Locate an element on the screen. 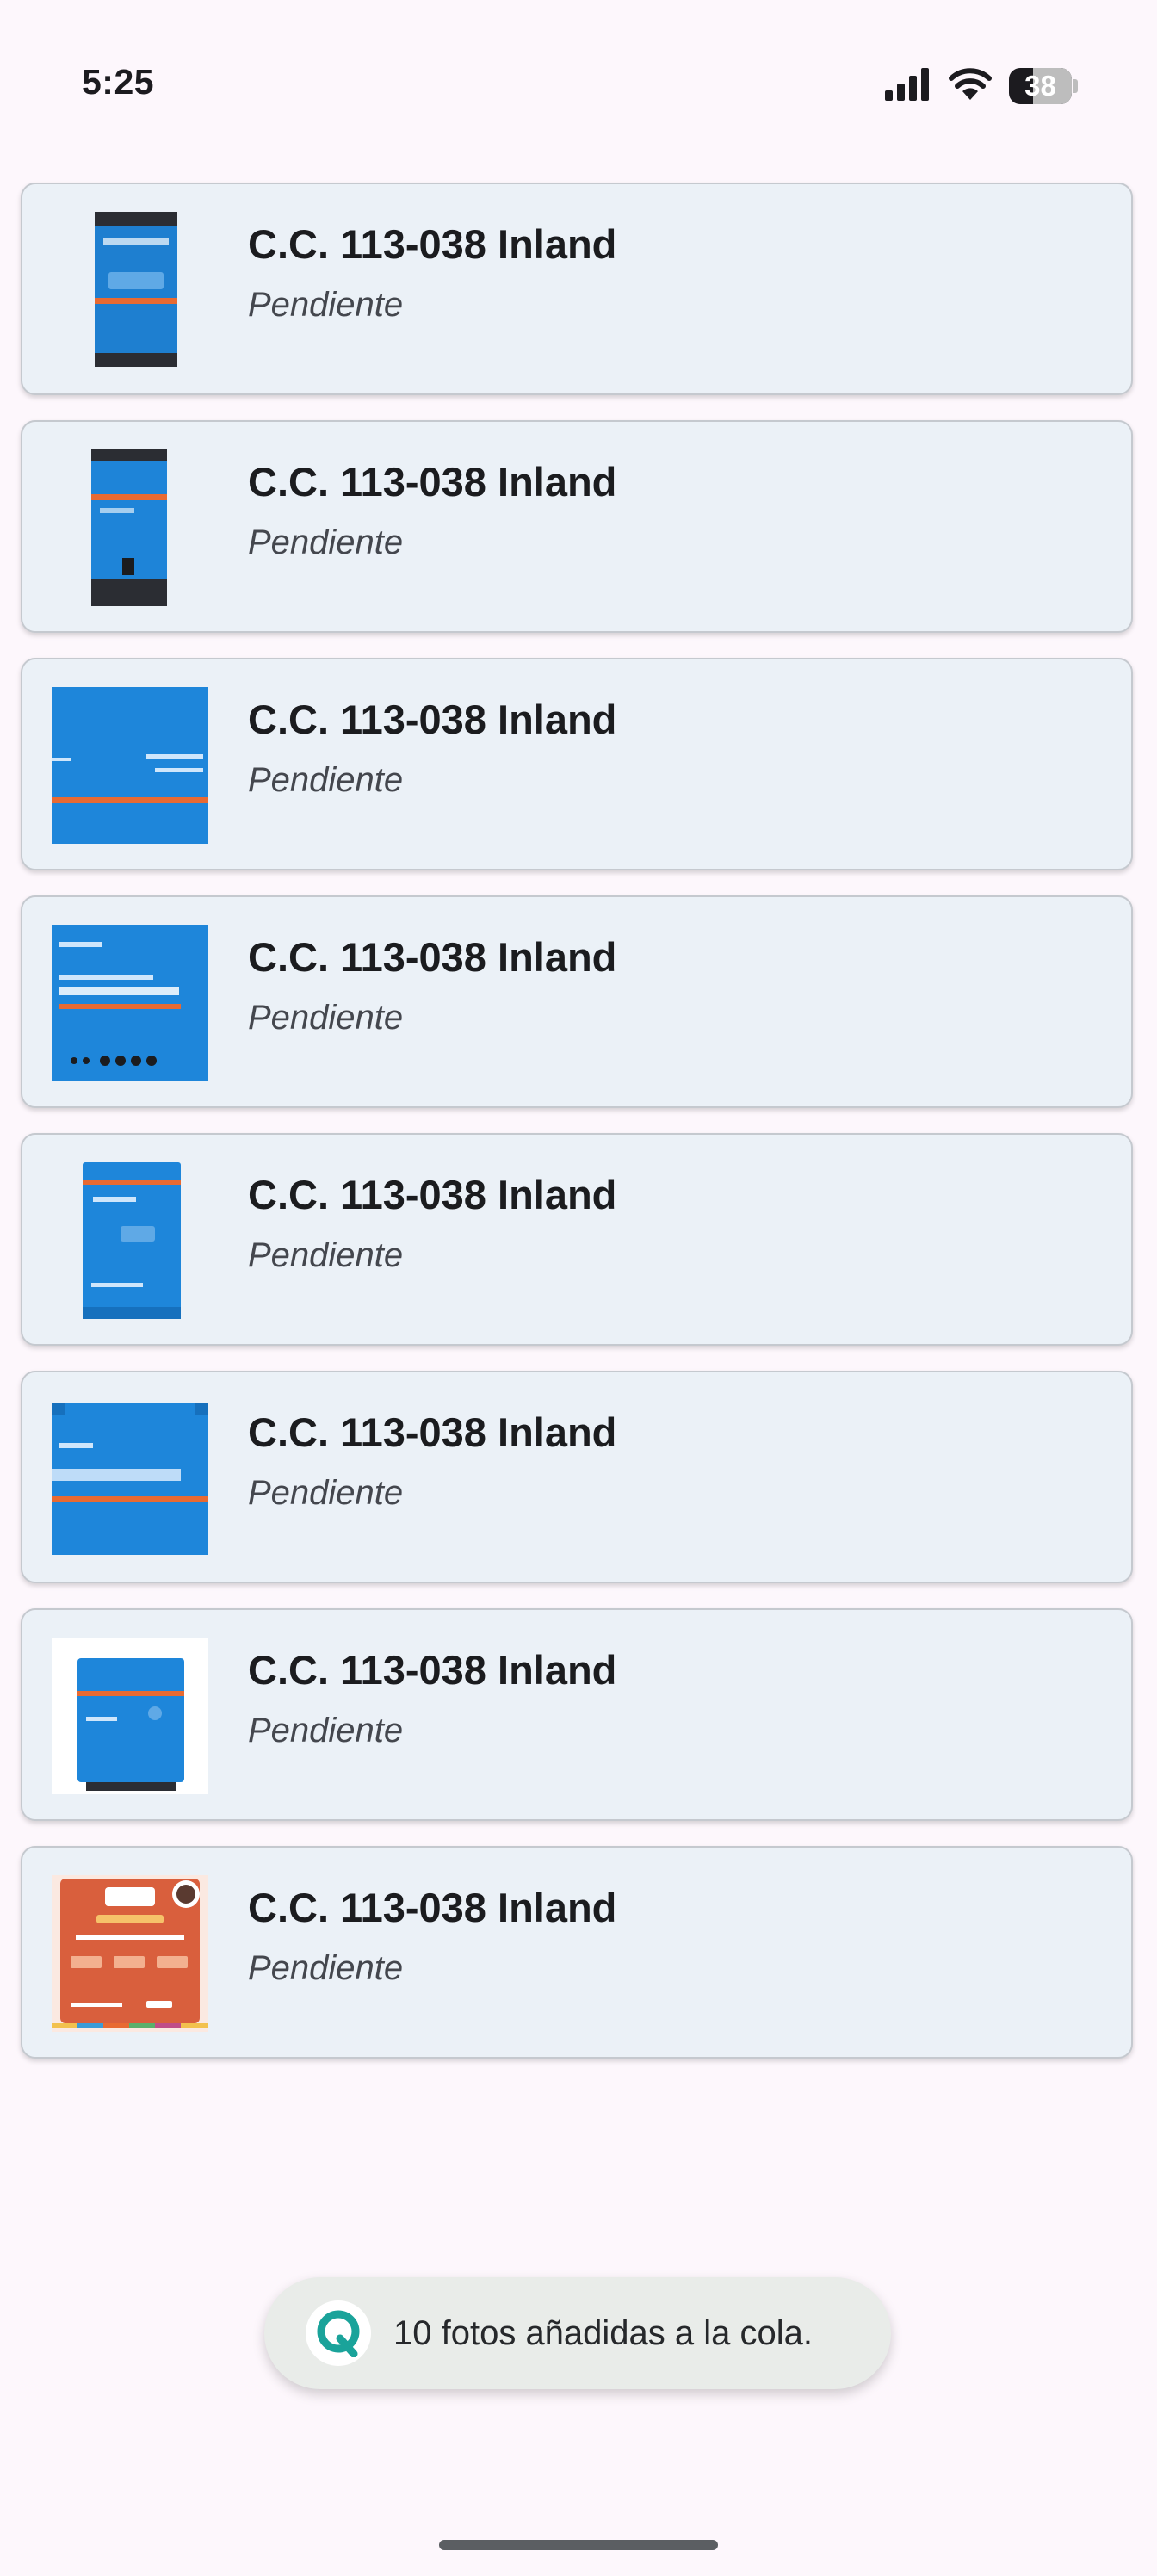 The height and width of the screenshot is (2576, 1157). snackbar-toast: 10 fotos añadidas a la cola. is located at coordinates (578, 2333).